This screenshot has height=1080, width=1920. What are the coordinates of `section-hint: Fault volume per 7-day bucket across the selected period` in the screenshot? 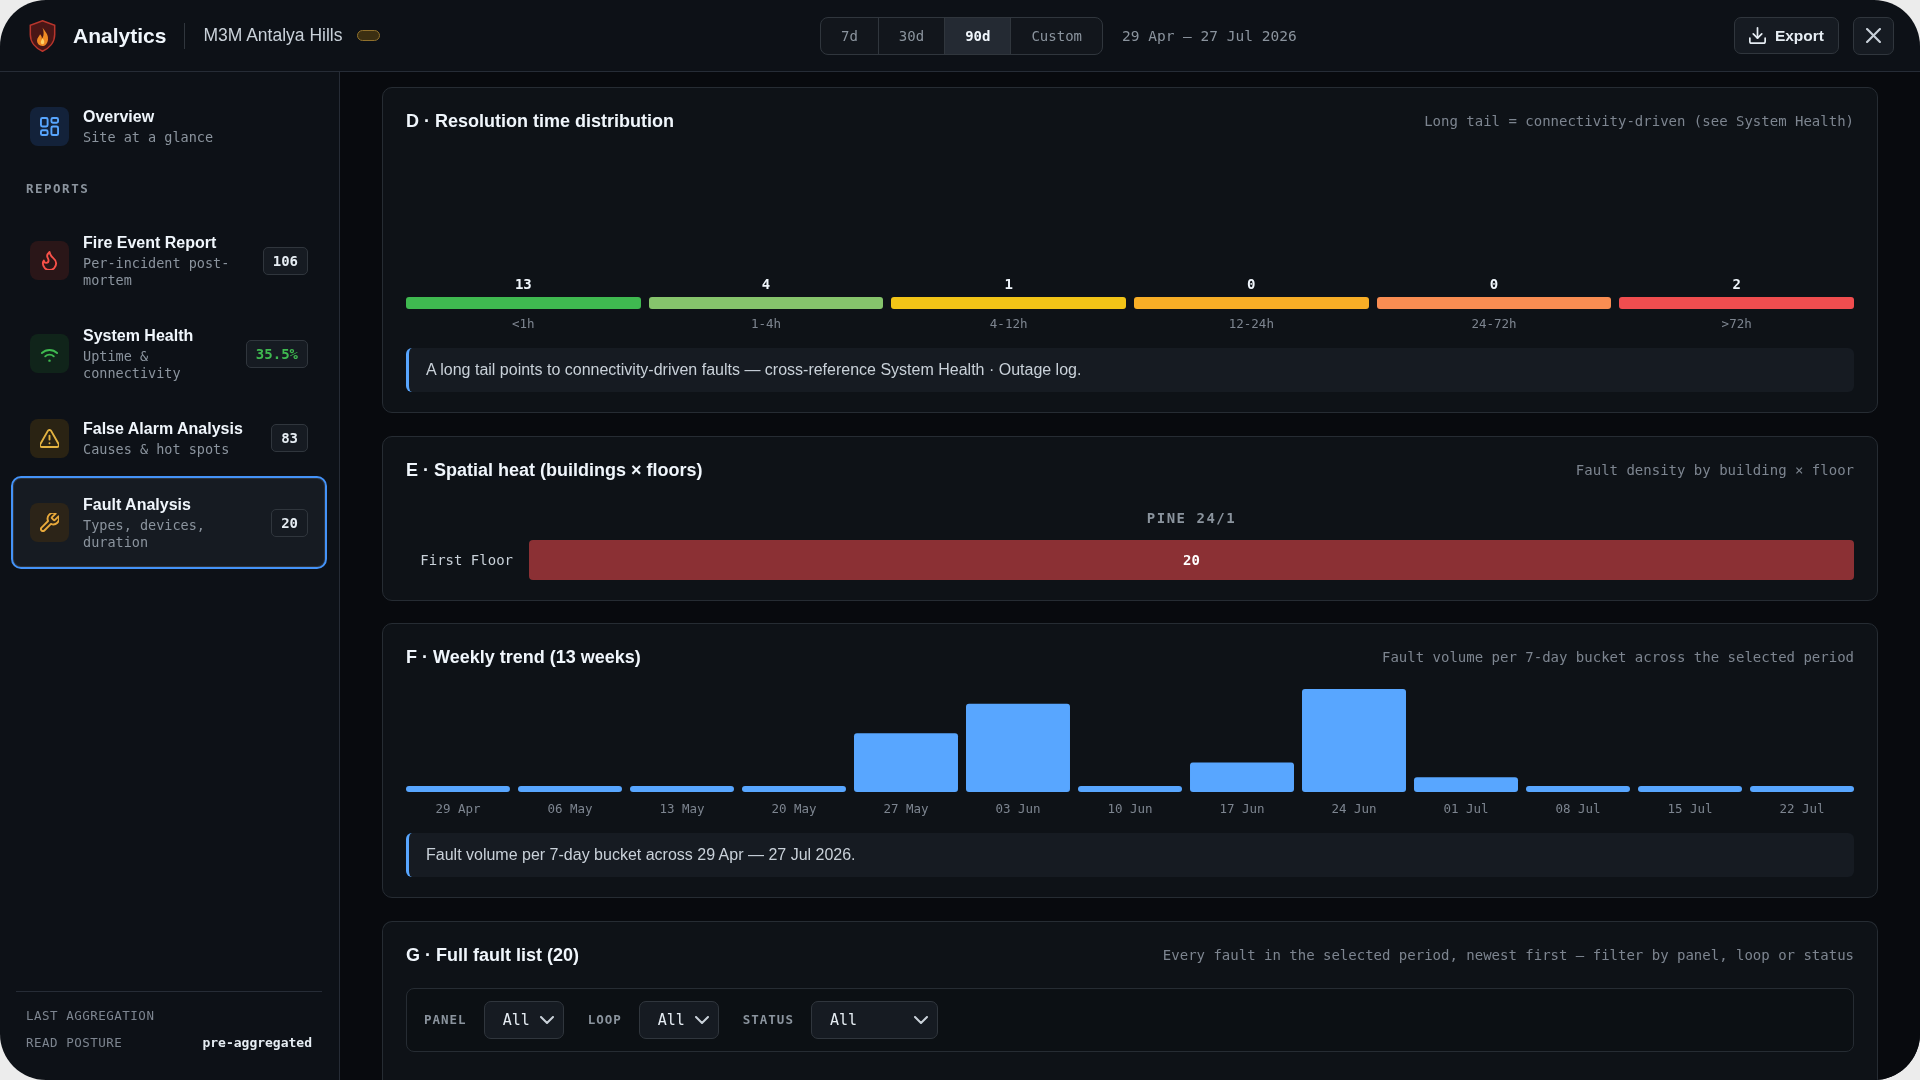 It's located at (1618, 657).